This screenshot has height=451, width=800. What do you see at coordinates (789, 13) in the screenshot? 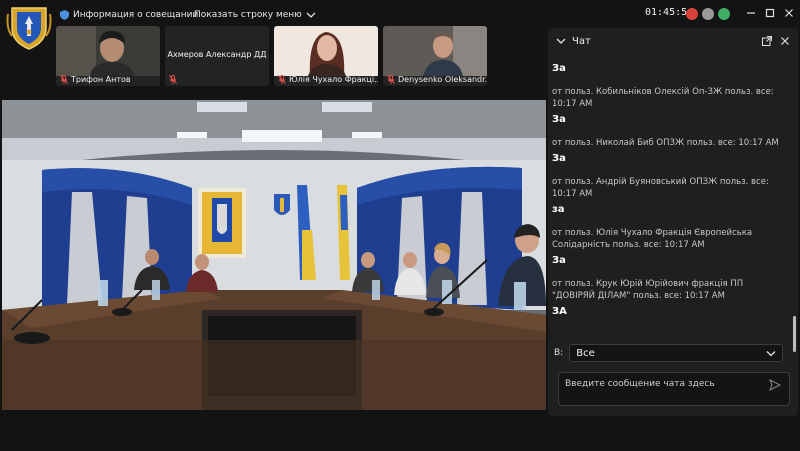
I see `close-window-icon` at bounding box center [789, 13].